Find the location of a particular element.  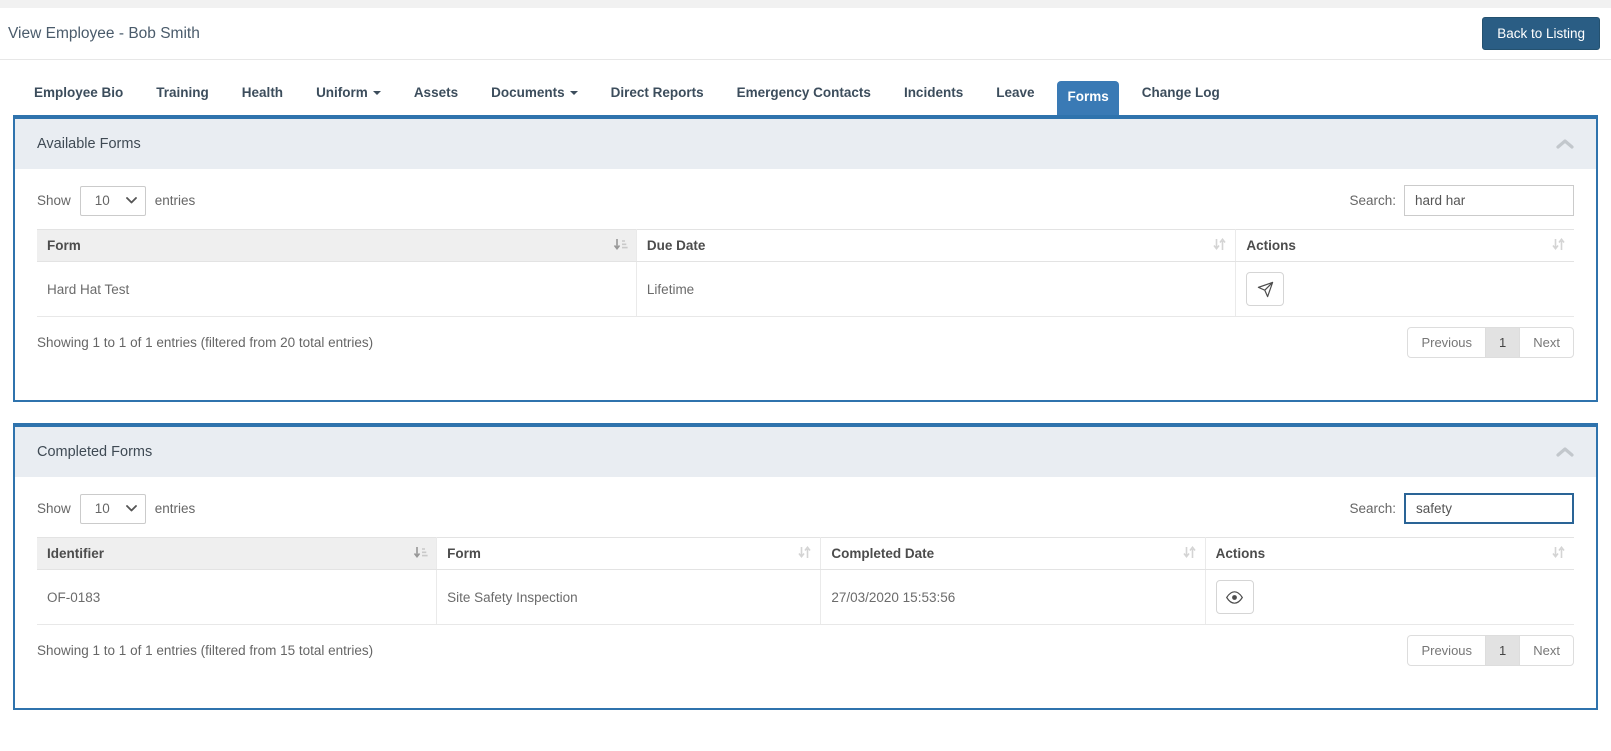

paper-plane-icon is located at coordinates (1265, 289).